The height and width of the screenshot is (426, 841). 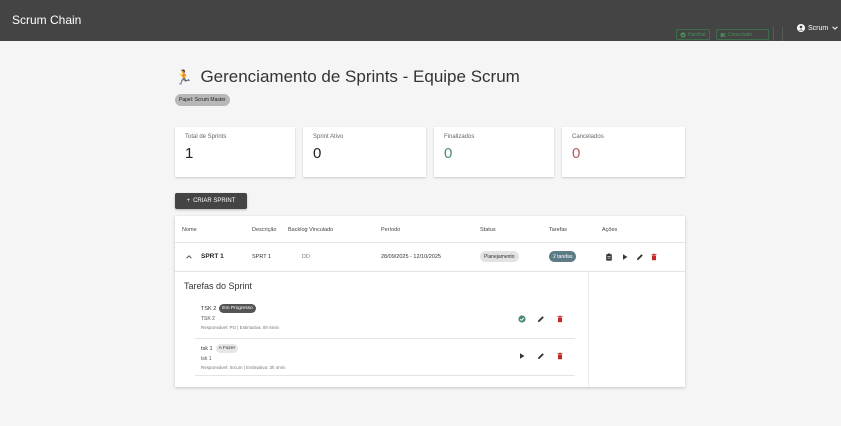 I want to click on chevron-up-icon, so click(x=189, y=257).